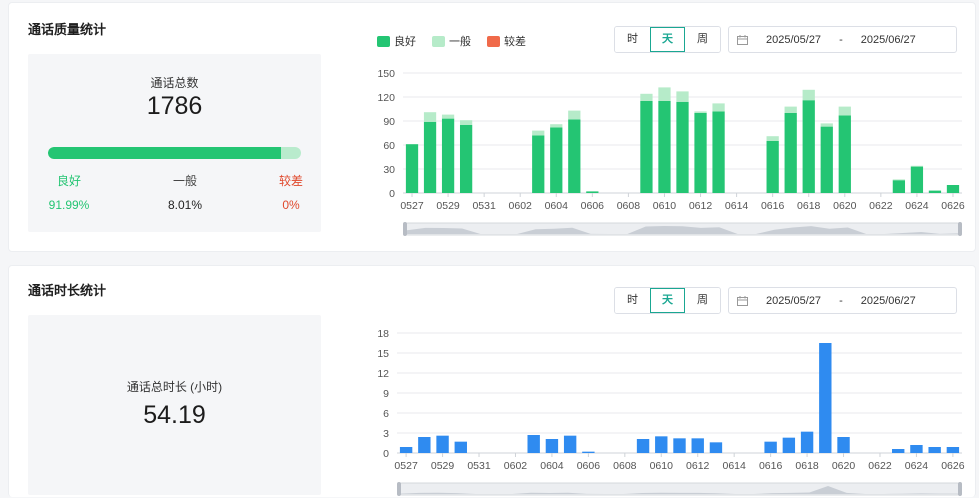 The image size is (979, 498). Describe the element at coordinates (667, 39) in the screenshot. I see `quality-day-button: 天` at that location.